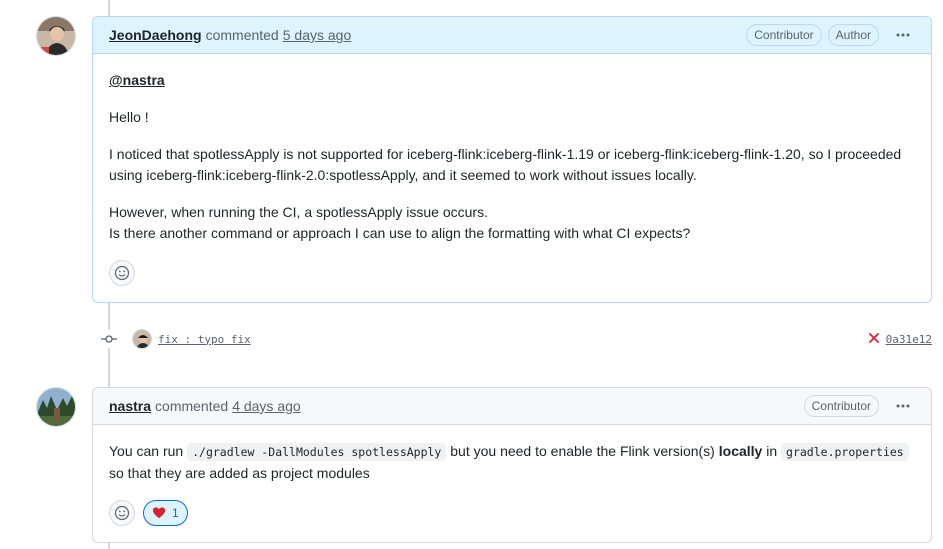 Image resolution: width=943 pixels, height=549 pixels. Describe the element at coordinates (137, 80) in the screenshot. I see `user-mention: @nastra` at that location.